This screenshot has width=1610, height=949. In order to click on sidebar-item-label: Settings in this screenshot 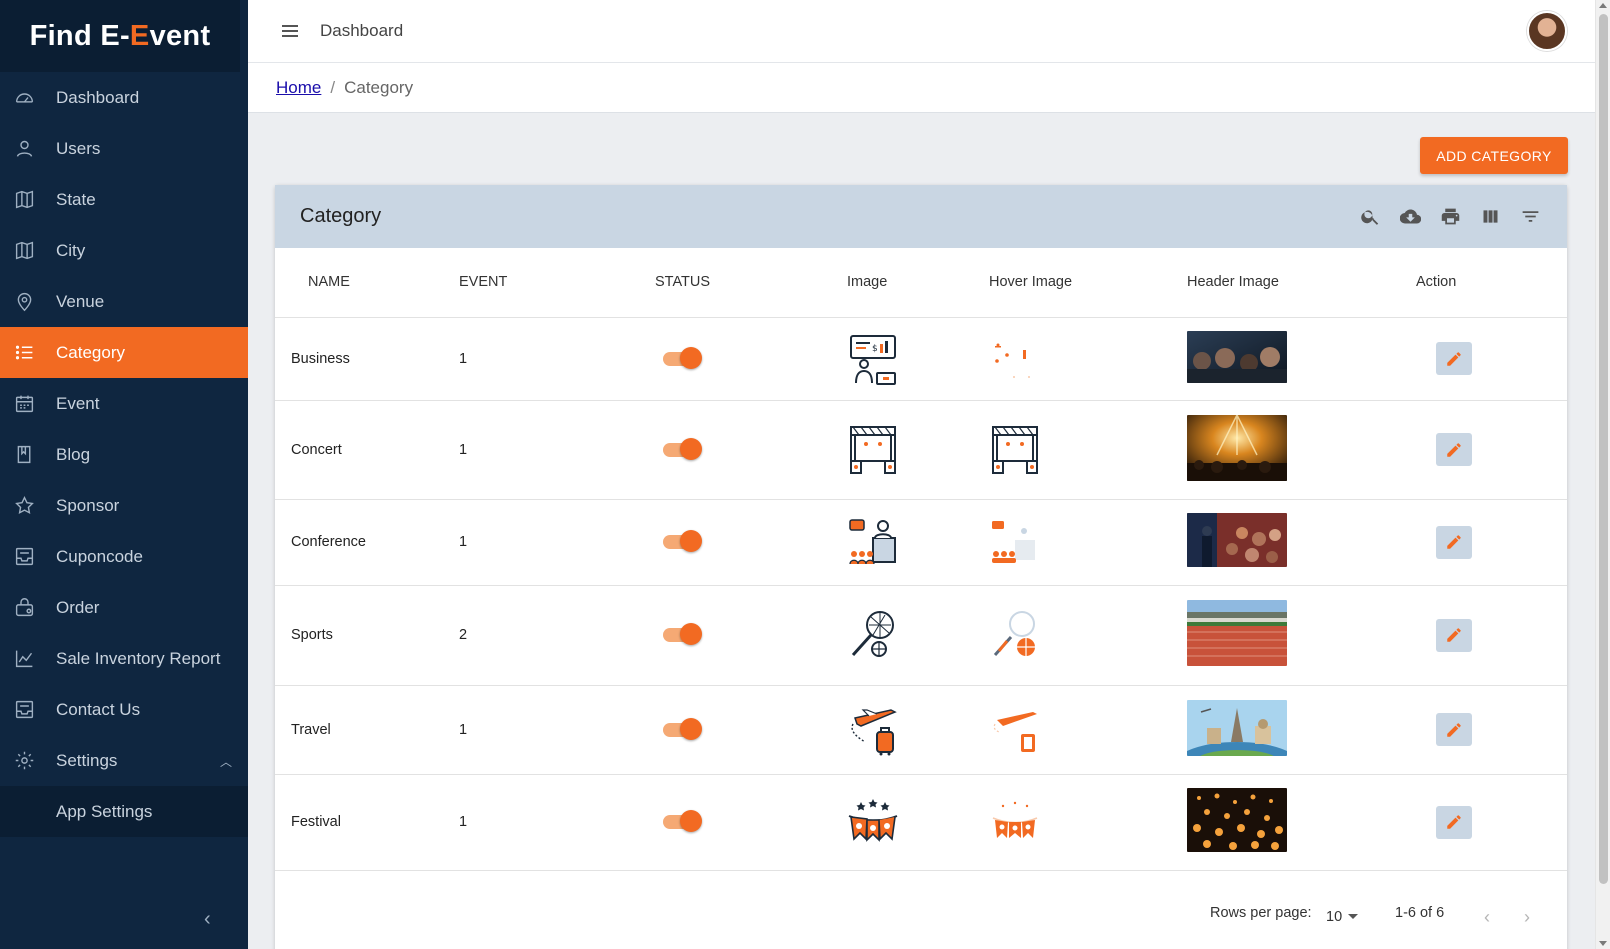, I will do `click(87, 760)`.